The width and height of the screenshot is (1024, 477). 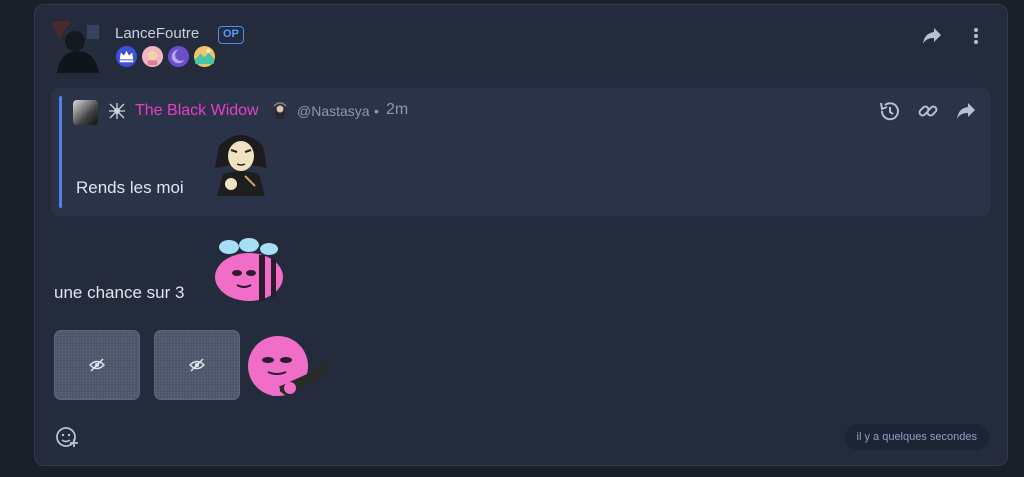 I want to click on quote-author-avatar, so click(x=85, y=112).